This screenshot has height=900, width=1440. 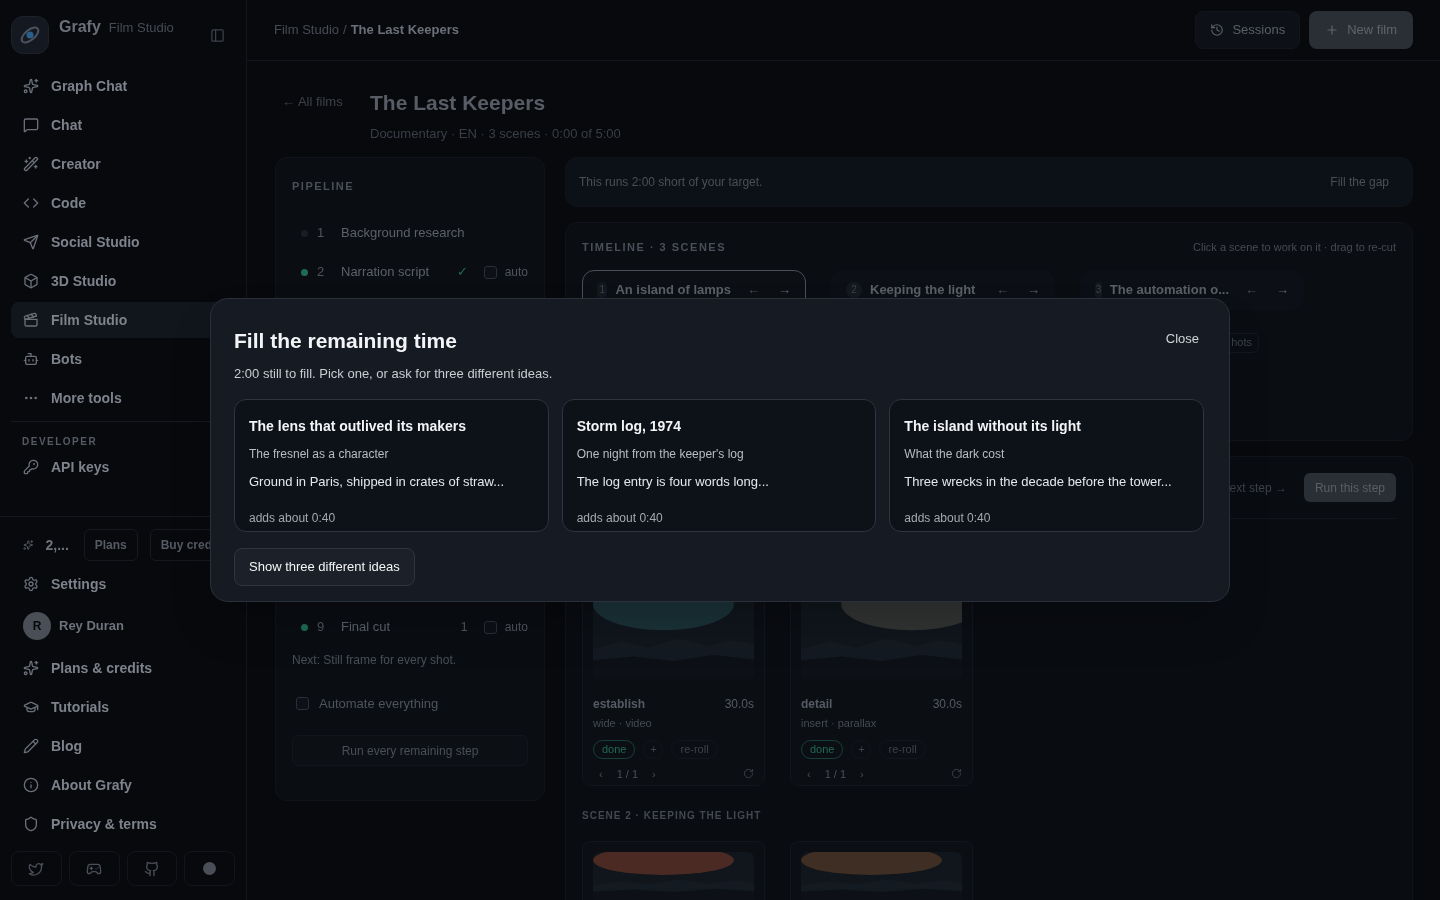 I want to click on idea-title: Storm log, 1974, so click(x=629, y=426).